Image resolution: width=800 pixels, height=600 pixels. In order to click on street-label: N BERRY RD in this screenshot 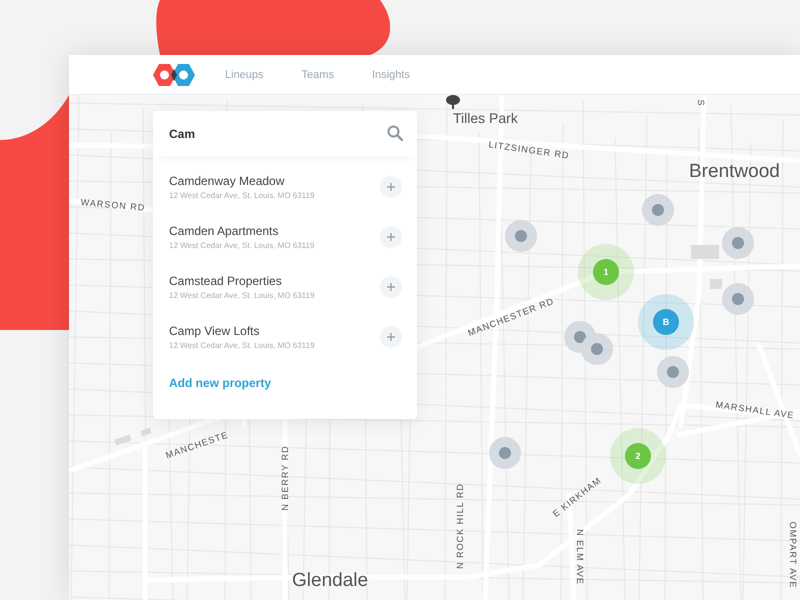, I will do `click(285, 478)`.